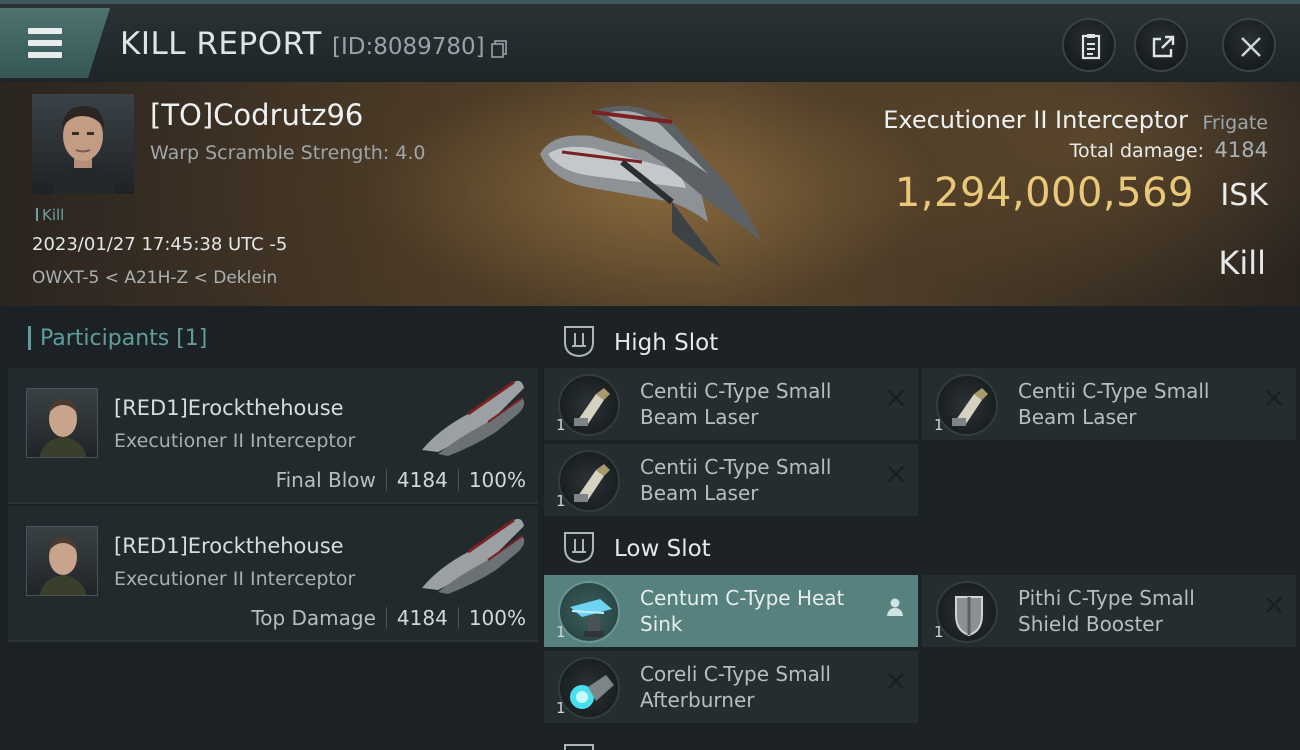 The height and width of the screenshot is (750, 1300). Describe the element at coordinates (662, 549) in the screenshot. I see `low-slot-label: Low Slot` at that location.